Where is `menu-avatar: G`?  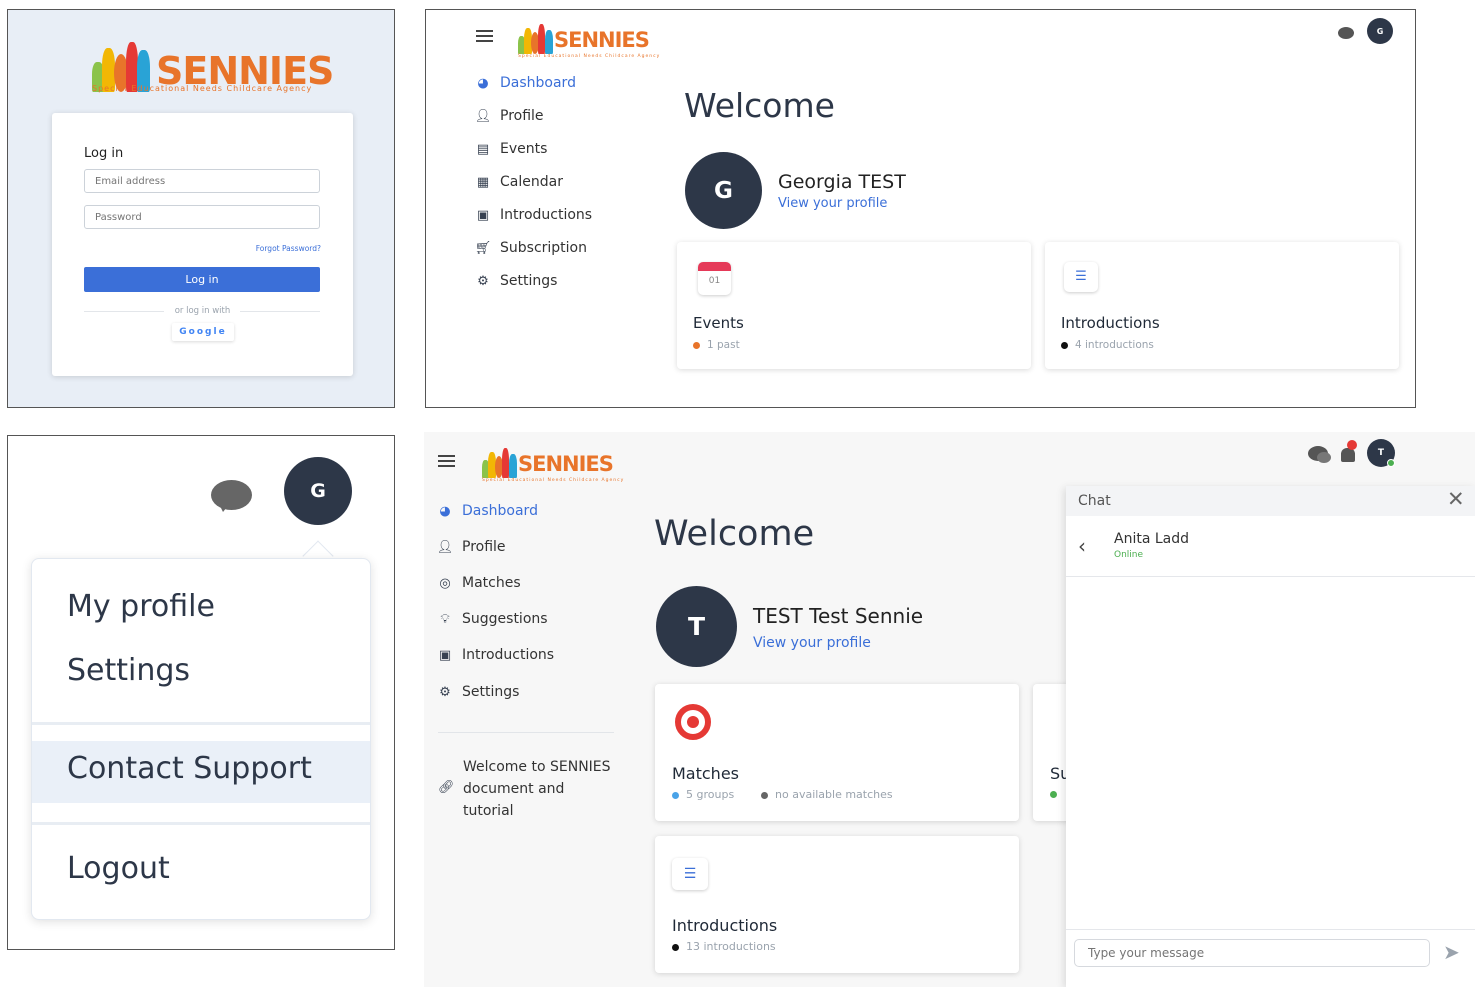 menu-avatar: G is located at coordinates (318, 491).